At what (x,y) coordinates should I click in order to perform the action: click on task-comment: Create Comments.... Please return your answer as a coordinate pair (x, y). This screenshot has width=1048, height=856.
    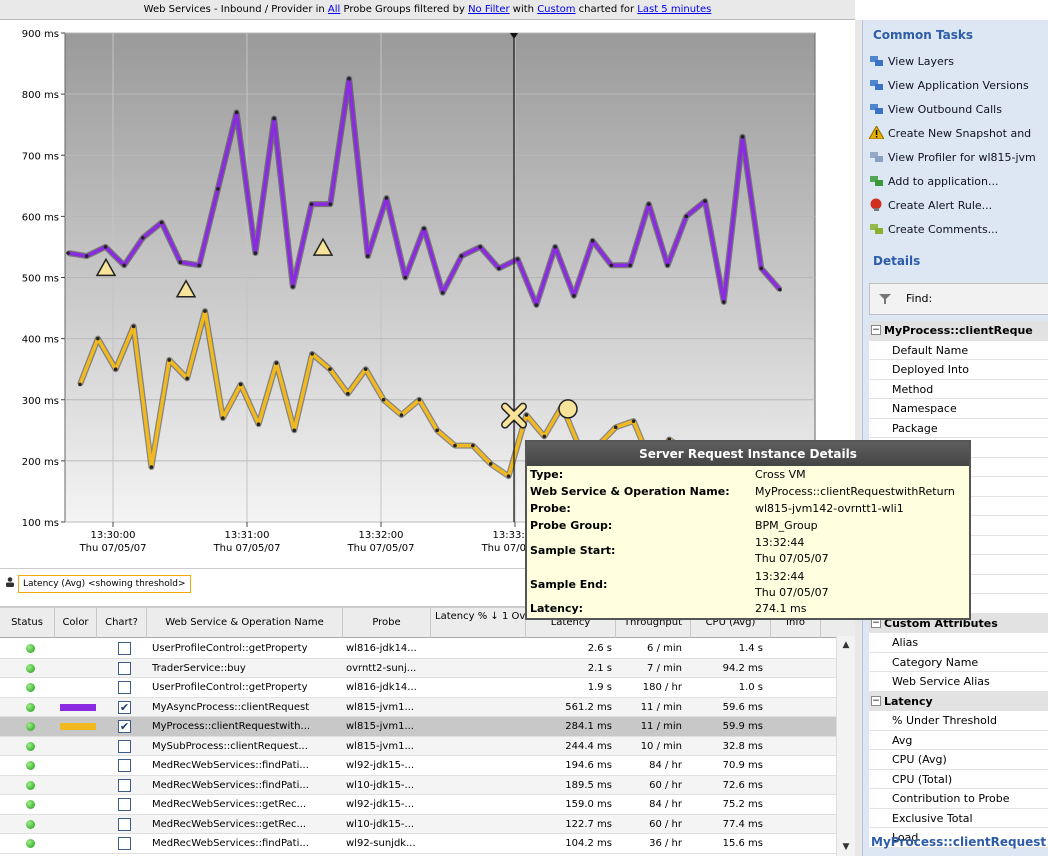
    Looking at the image, I should click on (933, 230).